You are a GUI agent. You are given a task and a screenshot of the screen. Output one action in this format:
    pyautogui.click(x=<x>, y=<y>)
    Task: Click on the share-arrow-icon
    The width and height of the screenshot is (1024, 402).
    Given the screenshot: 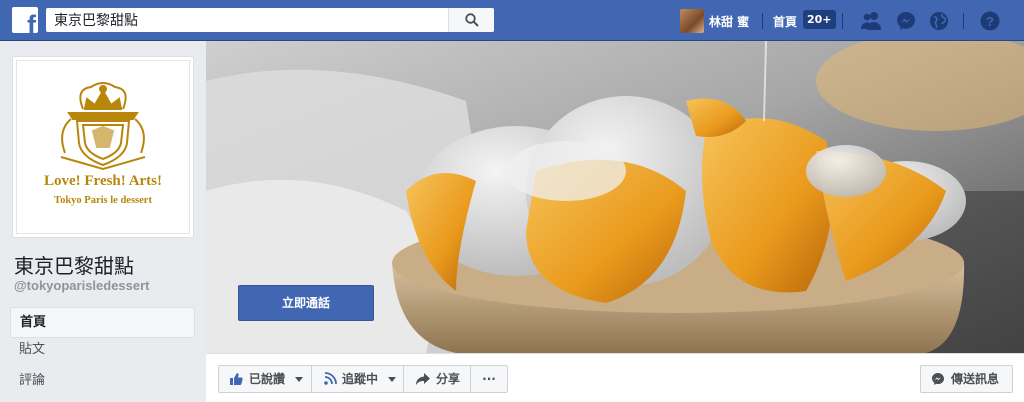 What is the action you would take?
    pyautogui.click(x=423, y=379)
    